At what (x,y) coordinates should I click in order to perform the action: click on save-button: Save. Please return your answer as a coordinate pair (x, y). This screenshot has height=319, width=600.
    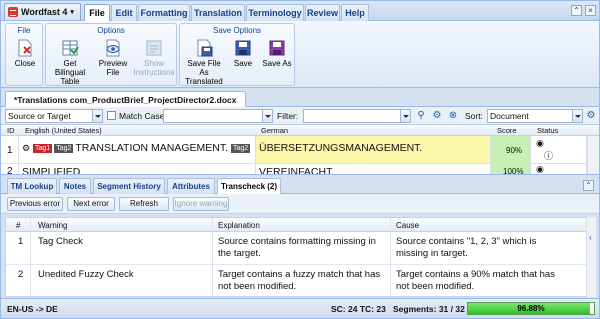
    Looking at the image, I should click on (243, 53).